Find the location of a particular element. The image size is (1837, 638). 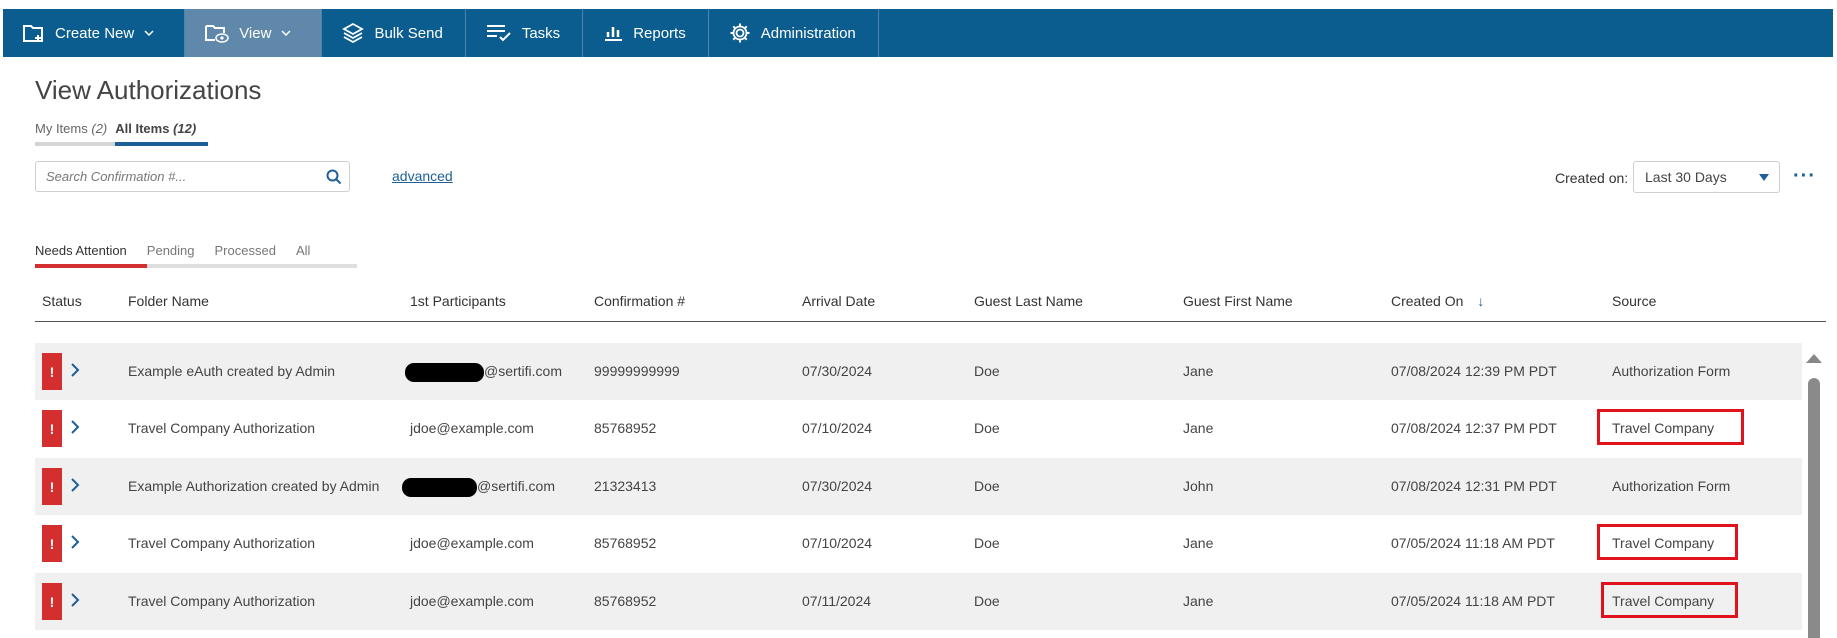

arrival-date: 07/11/2024 is located at coordinates (837, 601).